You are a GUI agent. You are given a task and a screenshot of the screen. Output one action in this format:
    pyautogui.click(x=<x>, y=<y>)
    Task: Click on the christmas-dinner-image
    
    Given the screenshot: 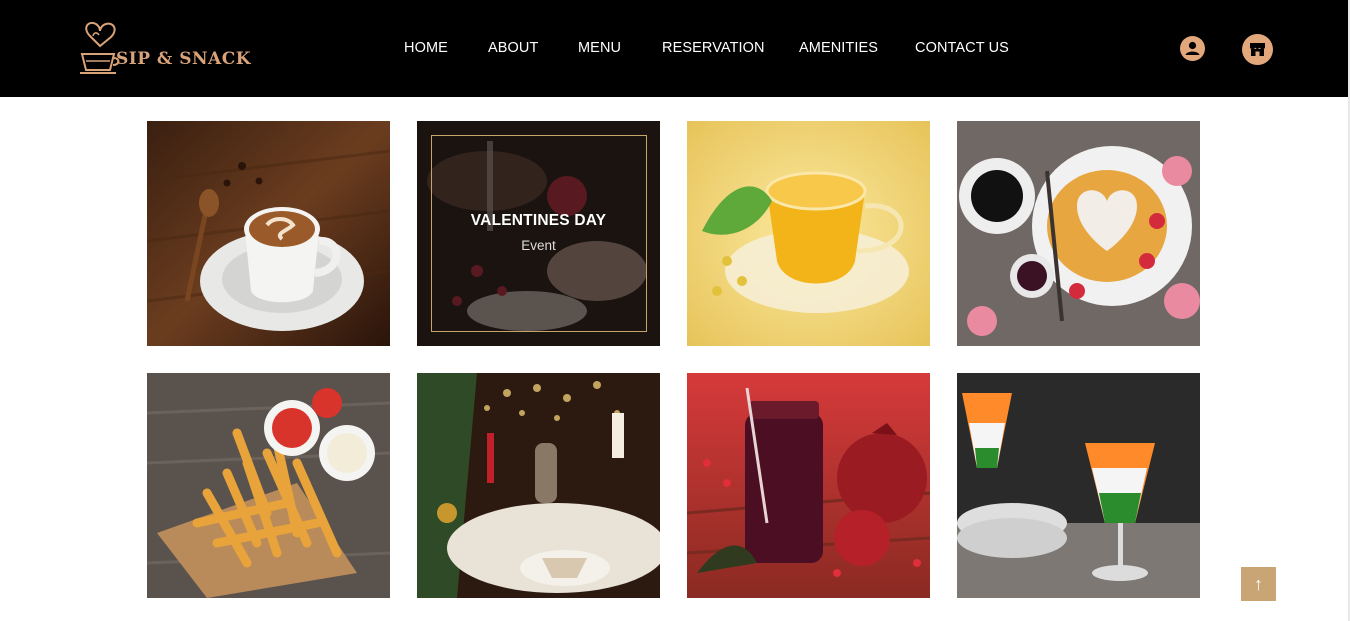 What is the action you would take?
    pyautogui.click(x=538, y=485)
    